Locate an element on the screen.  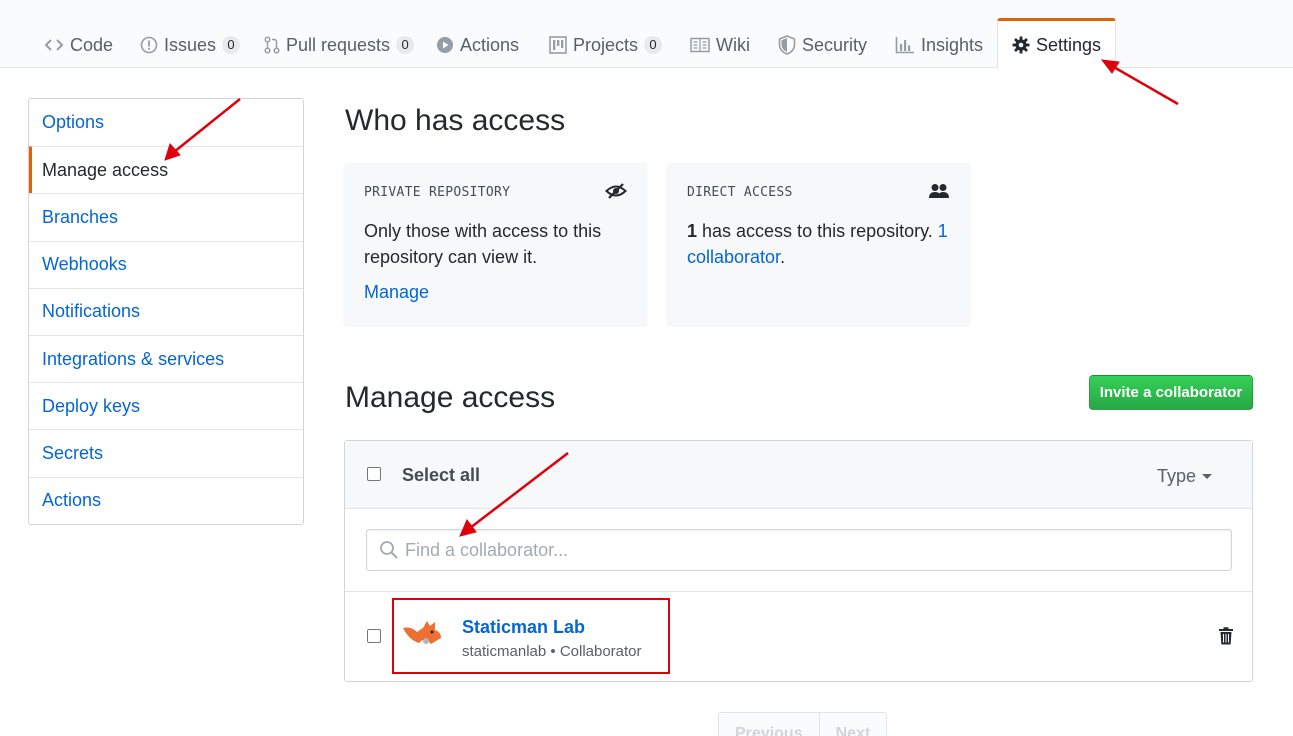
tab-issues: Issues 0 is located at coordinates (190, 45).